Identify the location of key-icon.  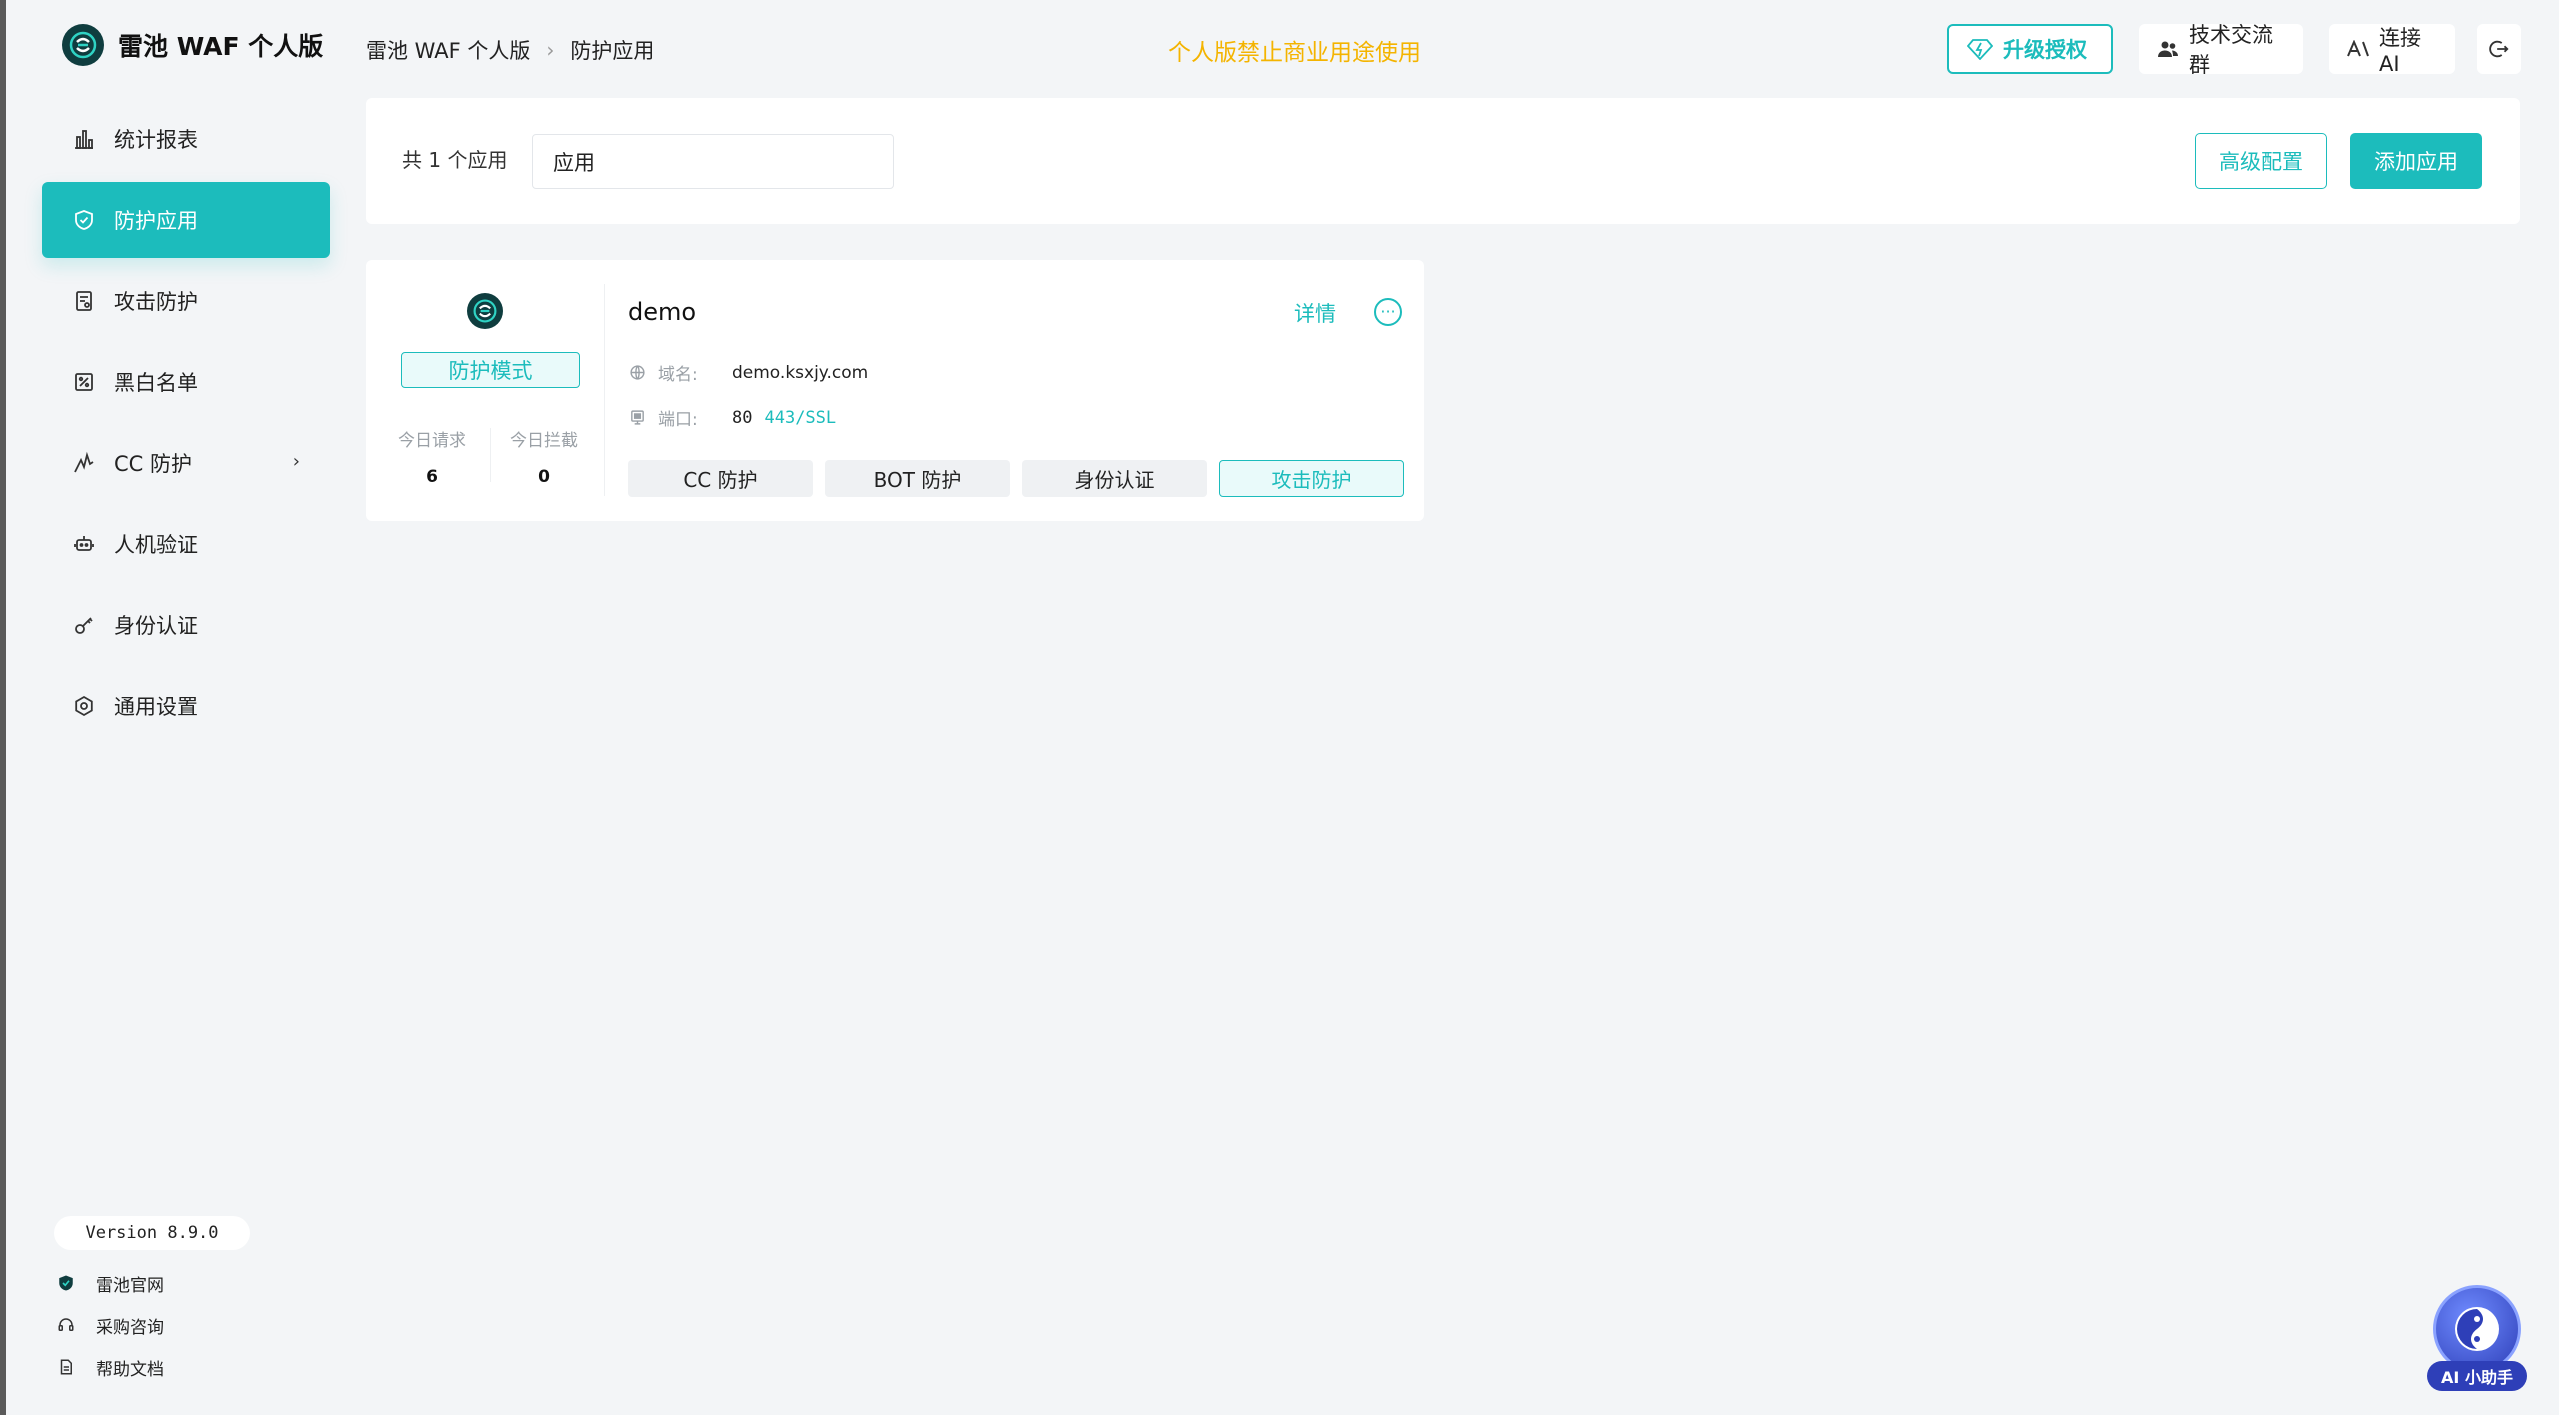
(84, 625).